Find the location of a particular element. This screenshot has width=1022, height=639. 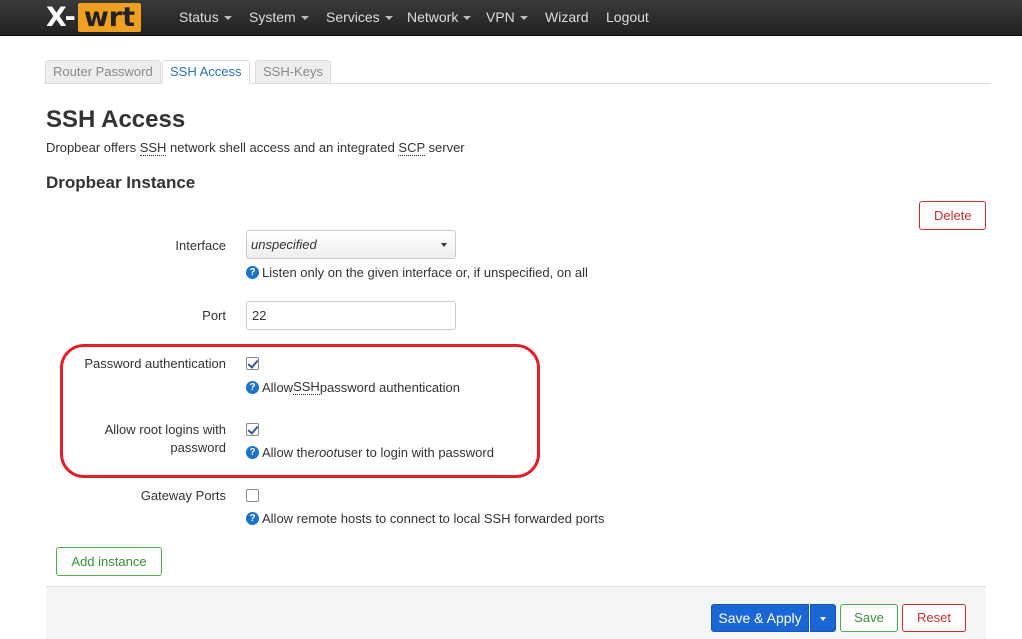

save-button: Save is located at coordinates (869, 618).